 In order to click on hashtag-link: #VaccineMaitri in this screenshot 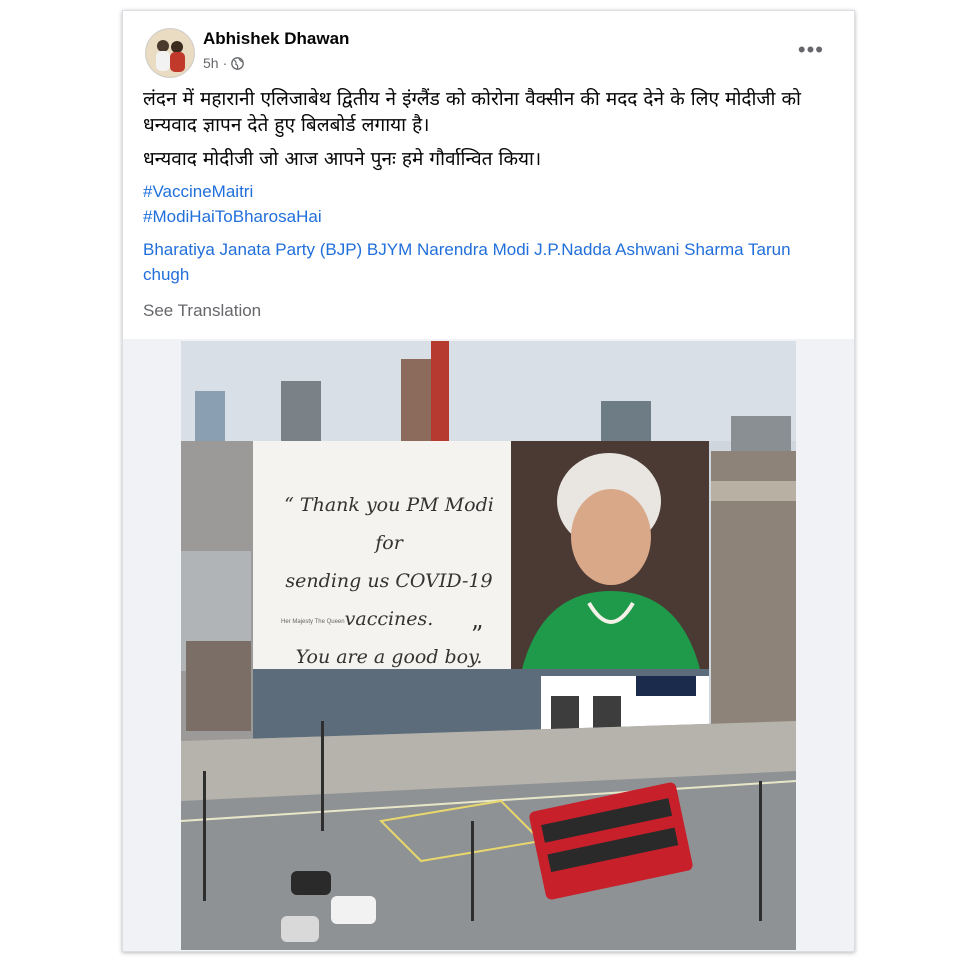, I will do `click(488, 191)`.